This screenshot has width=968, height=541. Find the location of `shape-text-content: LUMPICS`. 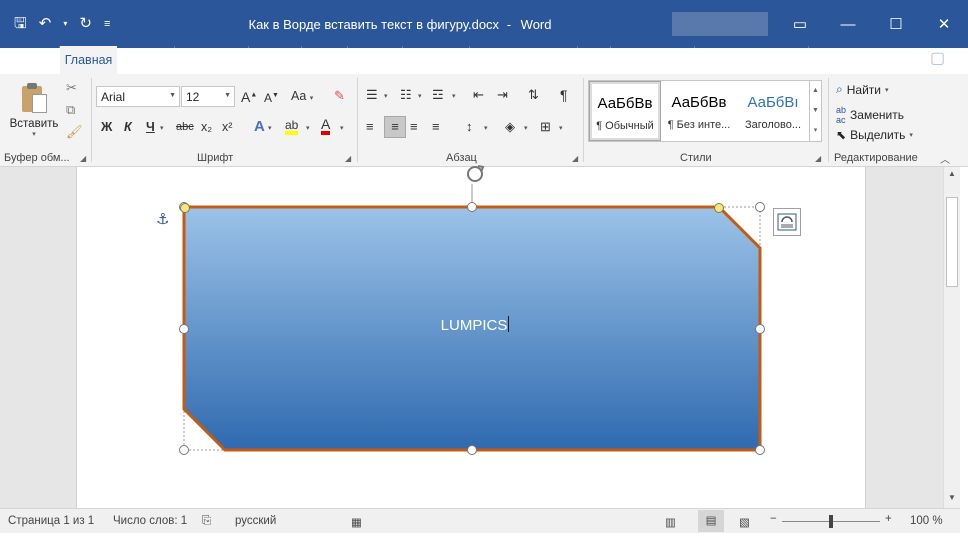

shape-text-content: LUMPICS is located at coordinates (474, 325).